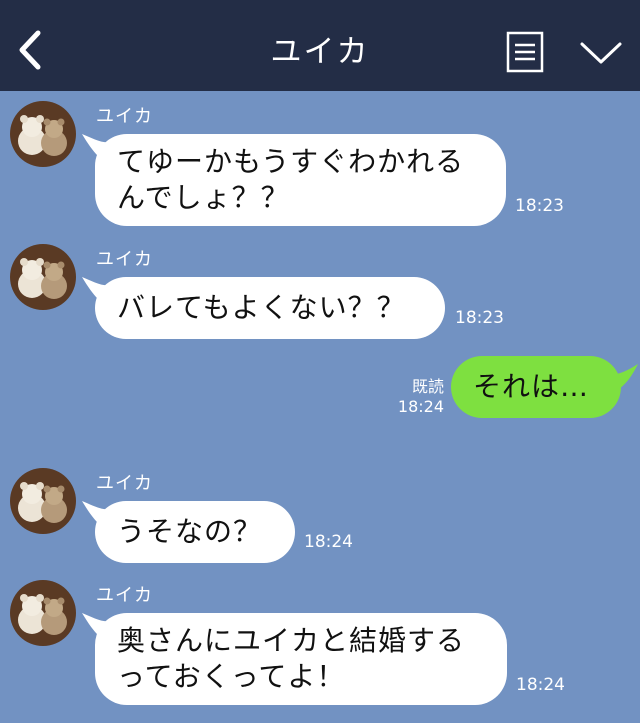 This screenshot has height=723, width=640. Describe the element at coordinates (190, 531) in the screenshot. I see `message-text-line: うそなの？` at that location.